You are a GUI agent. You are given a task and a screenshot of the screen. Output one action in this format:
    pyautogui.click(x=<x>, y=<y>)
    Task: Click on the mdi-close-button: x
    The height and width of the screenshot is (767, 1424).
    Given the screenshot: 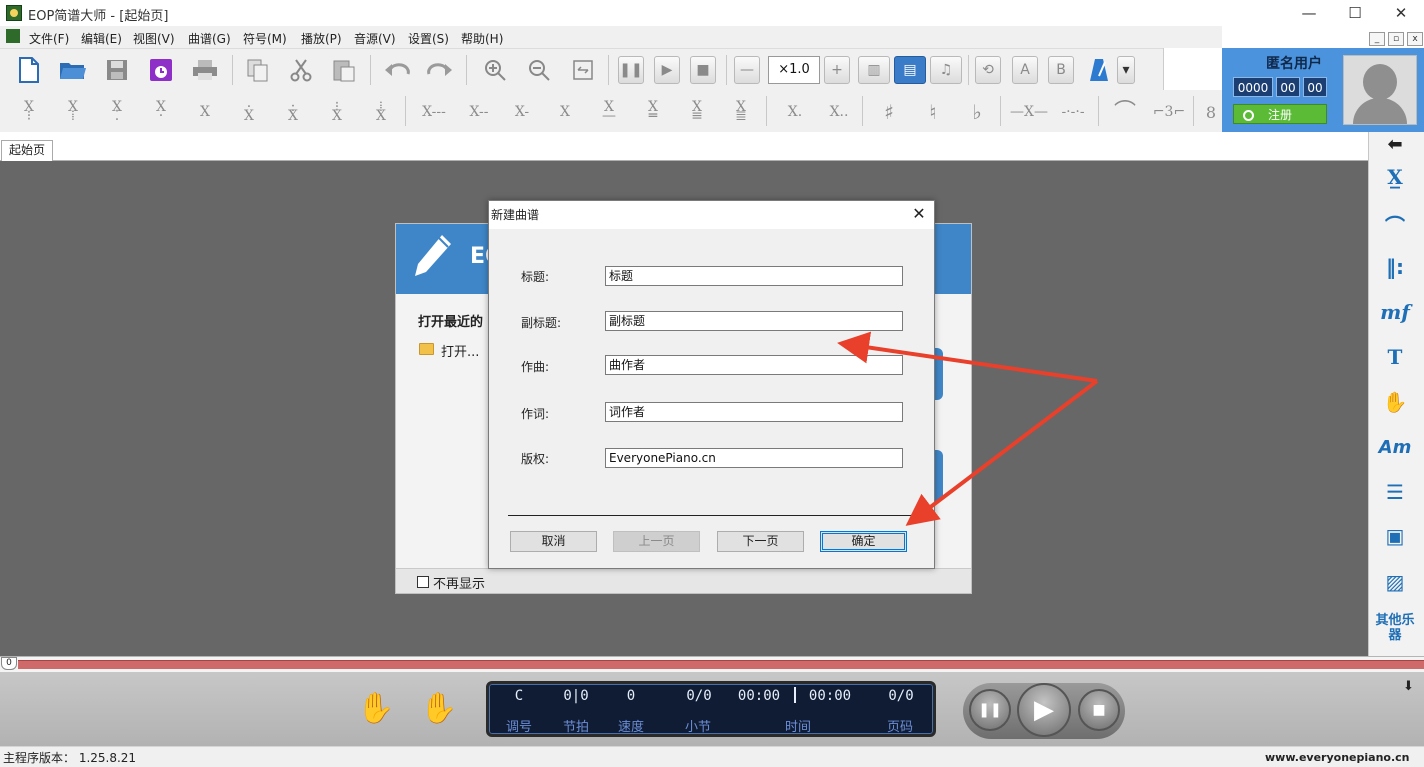 What is the action you would take?
    pyautogui.click(x=1415, y=39)
    